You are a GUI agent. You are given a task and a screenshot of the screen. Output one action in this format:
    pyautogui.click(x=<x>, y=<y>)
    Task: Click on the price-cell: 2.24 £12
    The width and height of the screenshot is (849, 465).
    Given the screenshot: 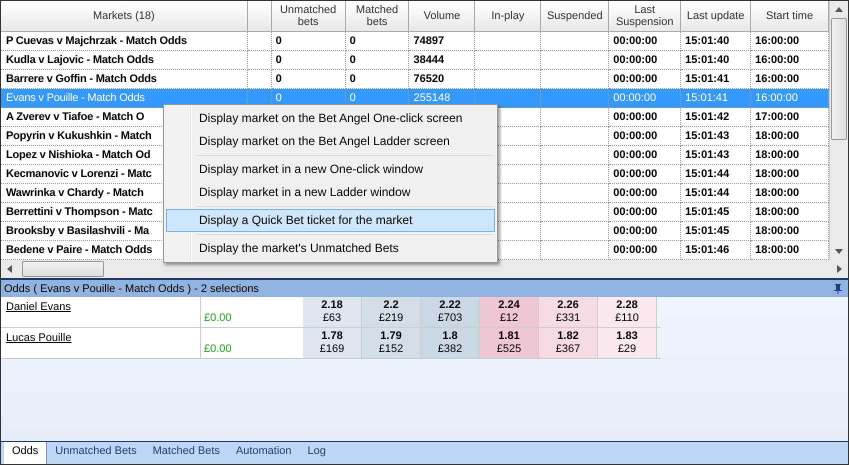 What is the action you would take?
    pyautogui.click(x=509, y=312)
    